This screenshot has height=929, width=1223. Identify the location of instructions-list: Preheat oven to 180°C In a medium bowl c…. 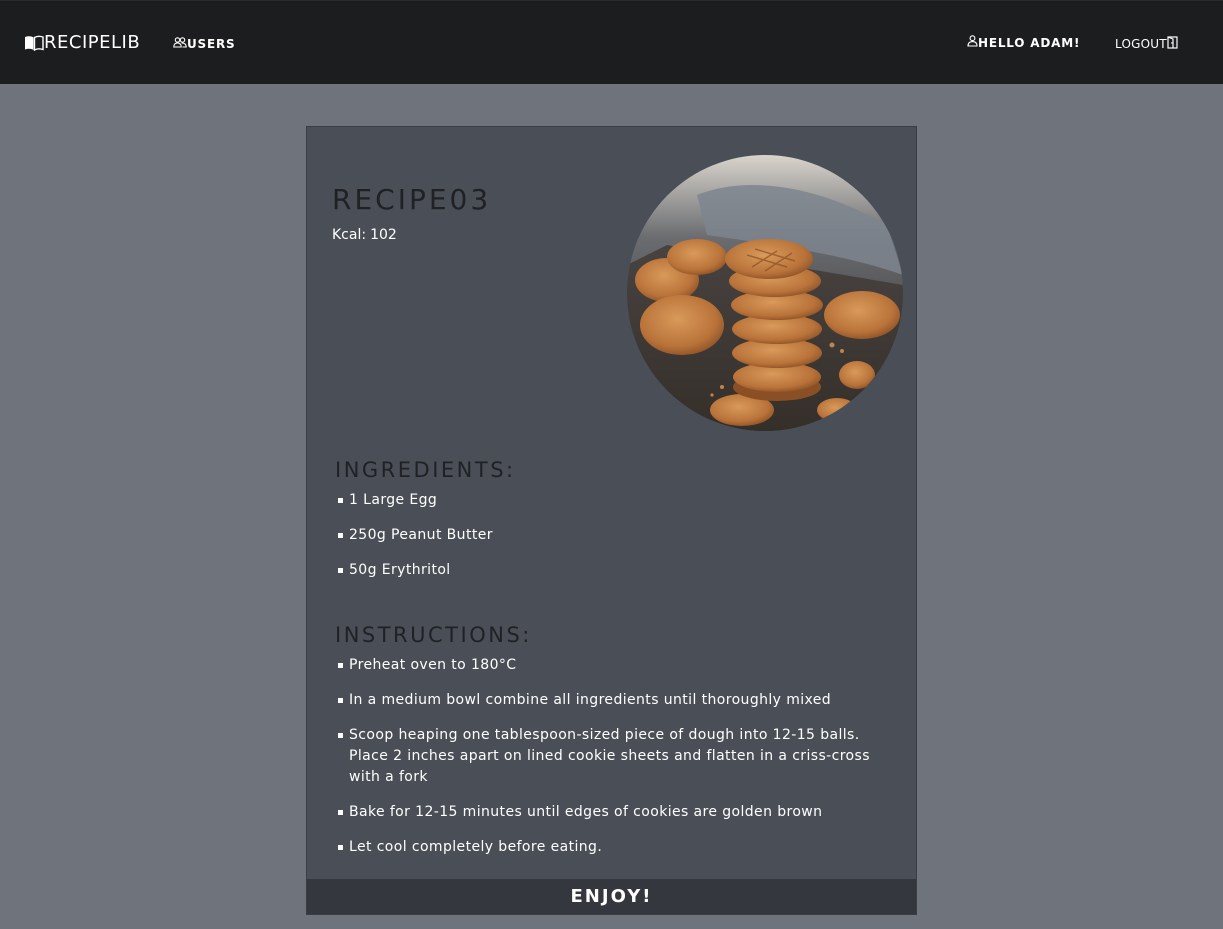
(619, 763).